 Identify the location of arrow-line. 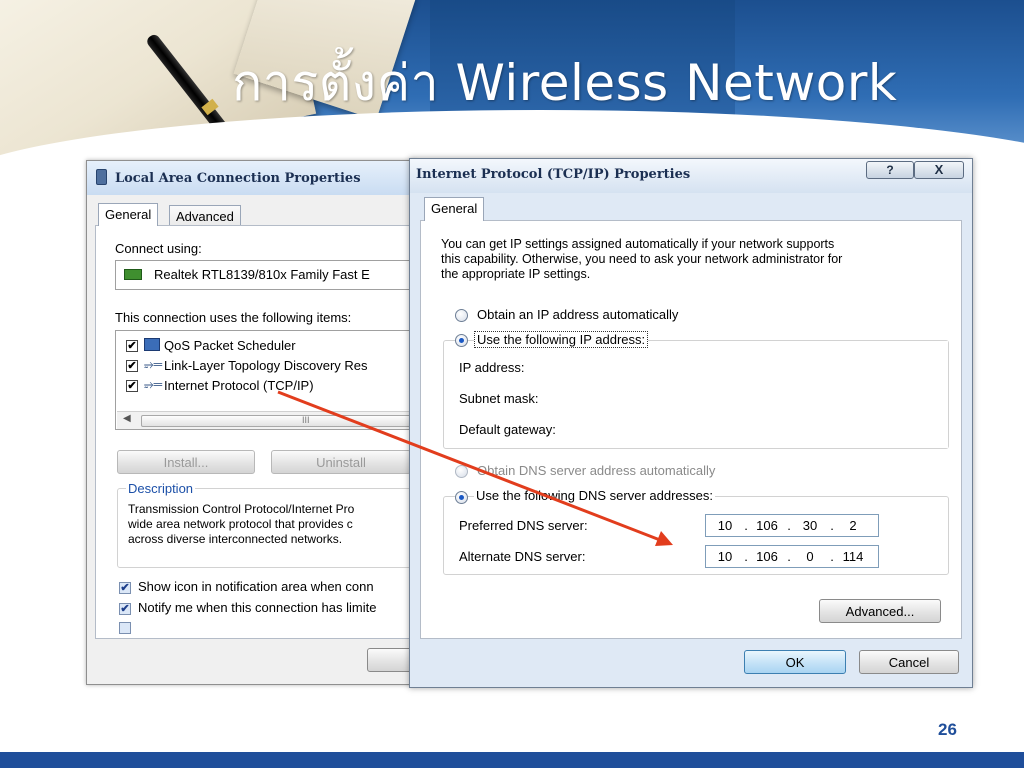
(469, 466).